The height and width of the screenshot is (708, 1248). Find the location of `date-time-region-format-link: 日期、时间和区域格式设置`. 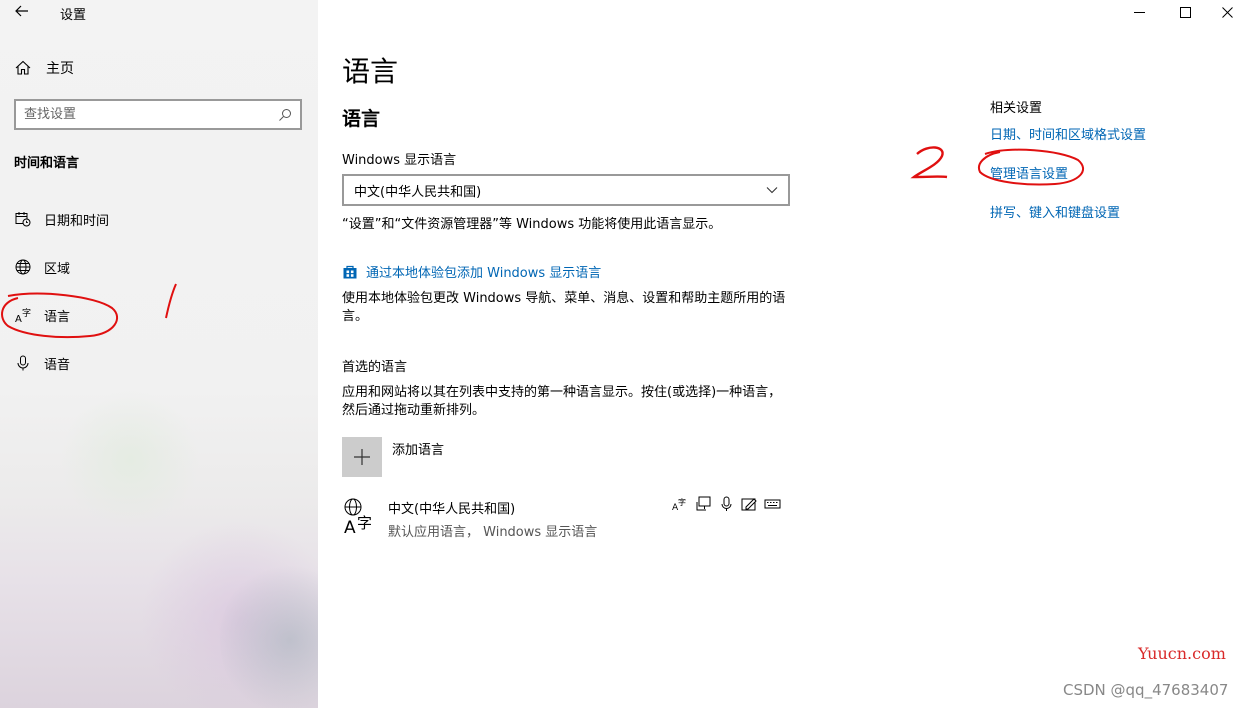

date-time-region-format-link: 日期、时间和区域格式设置 is located at coordinates (1068, 133).